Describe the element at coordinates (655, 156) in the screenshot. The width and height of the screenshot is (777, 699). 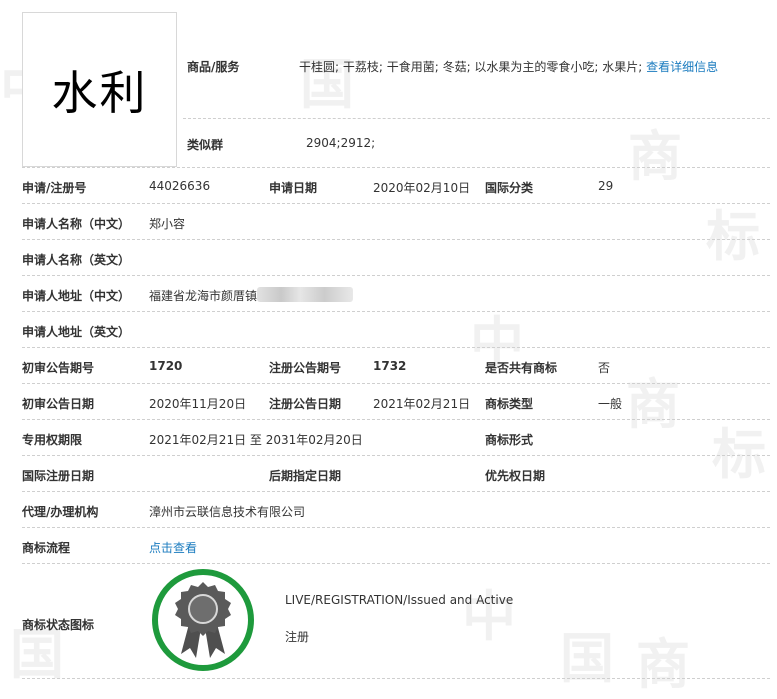
I see `watermark-shang: 商` at that location.